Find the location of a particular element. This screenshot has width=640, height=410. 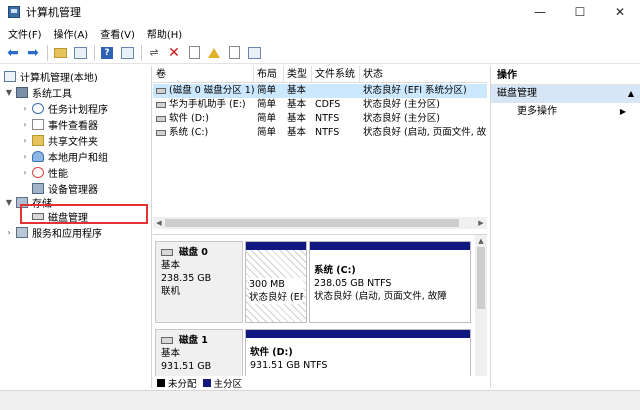

tree-item-services: › 服务和应用程序 is located at coordinates (53, 232).